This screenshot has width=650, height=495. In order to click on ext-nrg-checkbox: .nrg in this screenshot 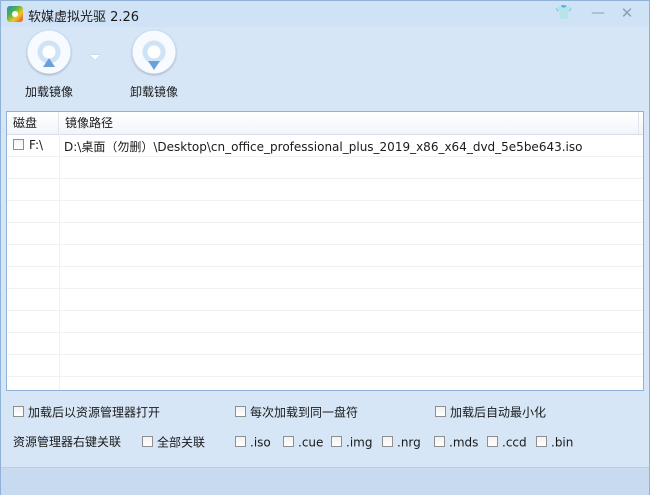, I will do `click(401, 442)`.